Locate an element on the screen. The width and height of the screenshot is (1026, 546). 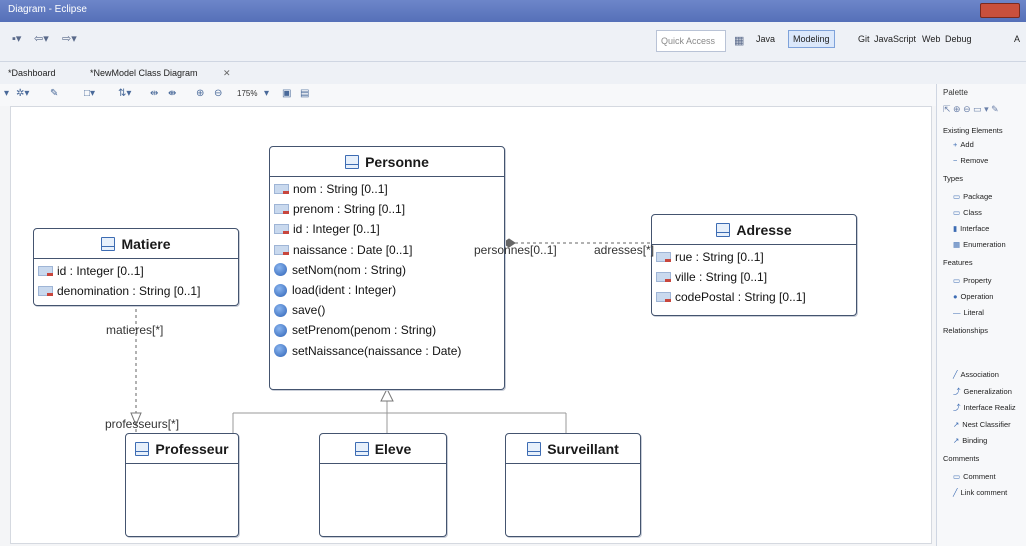
interface-icon: ▮ is located at coordinates (955, 228).